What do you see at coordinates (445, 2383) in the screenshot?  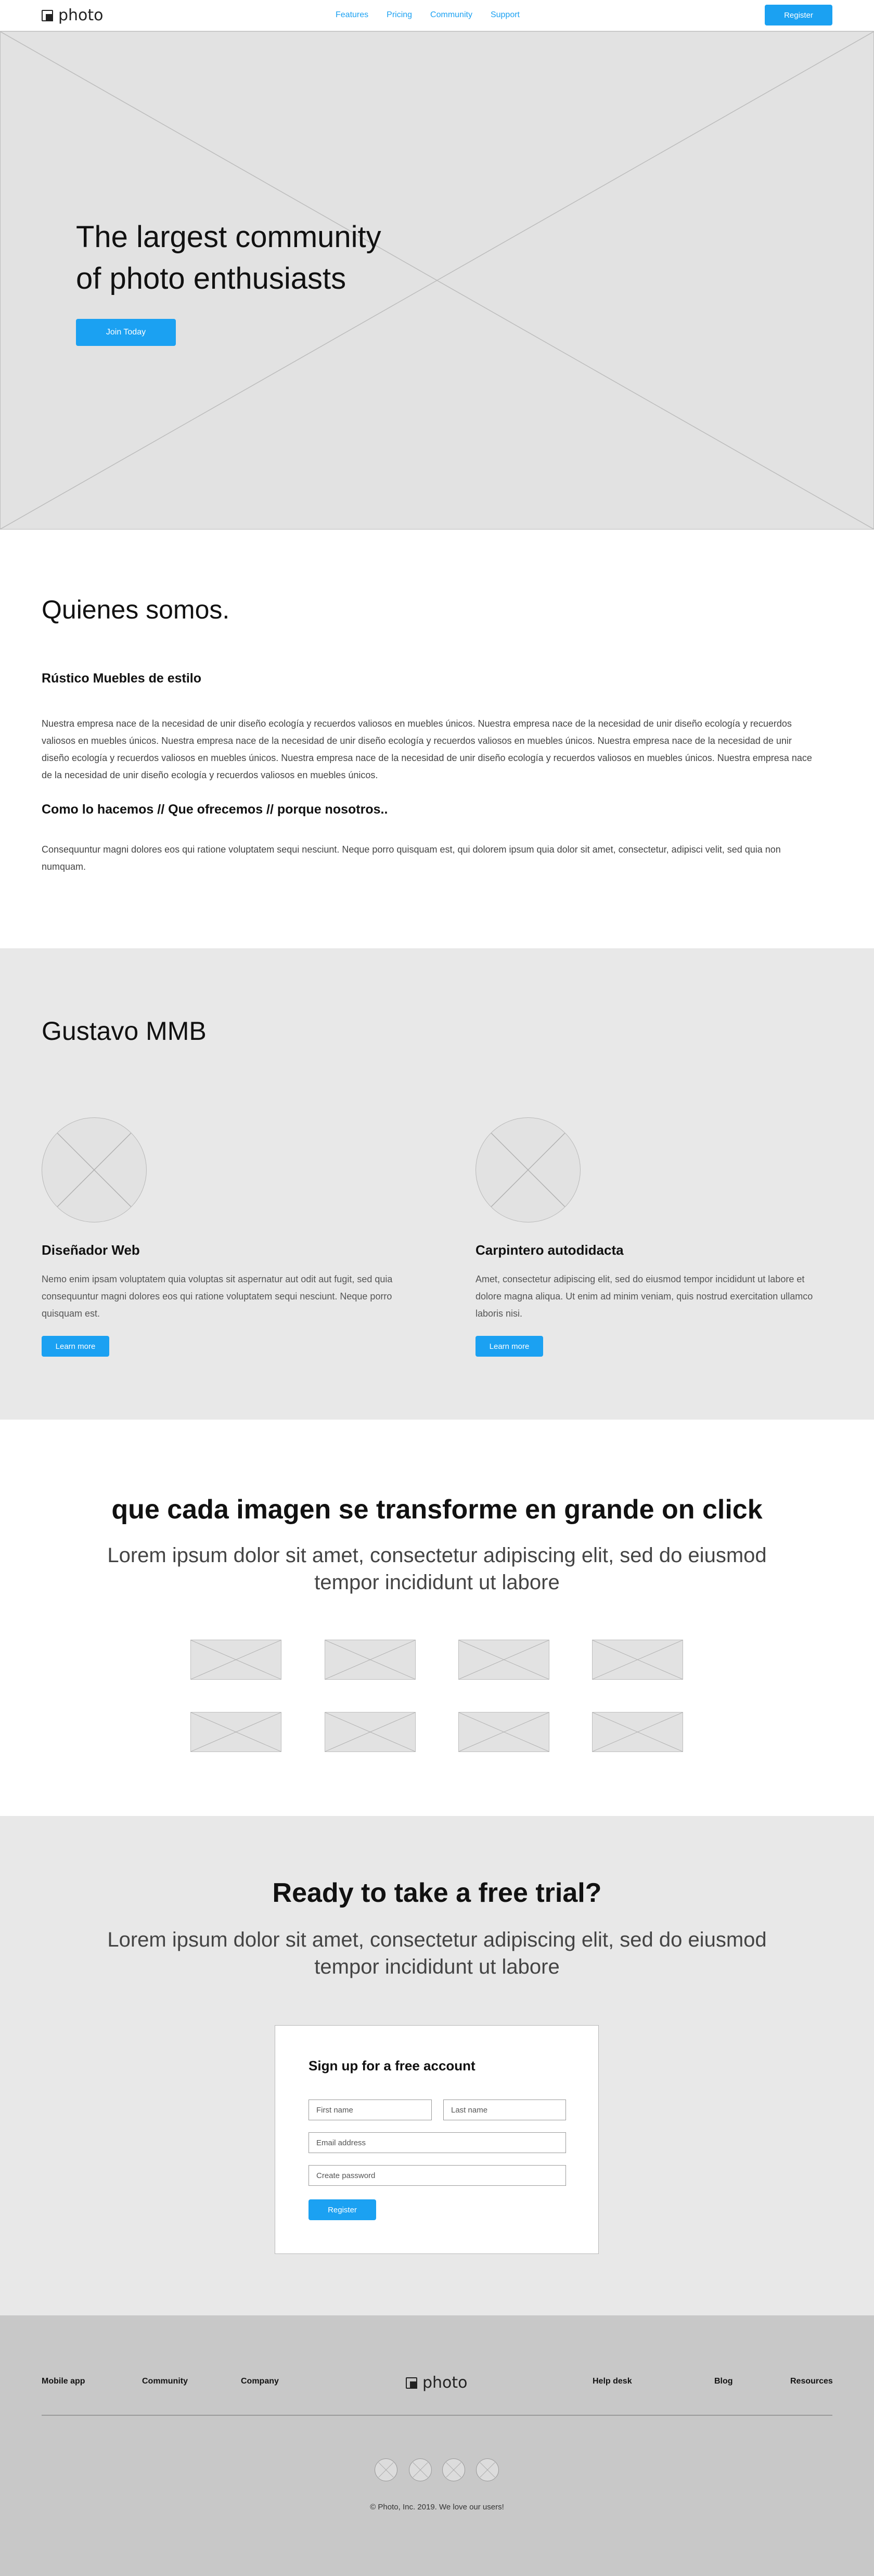 I see `footer-logo-text: photo` at bounding box center [445, 2383].